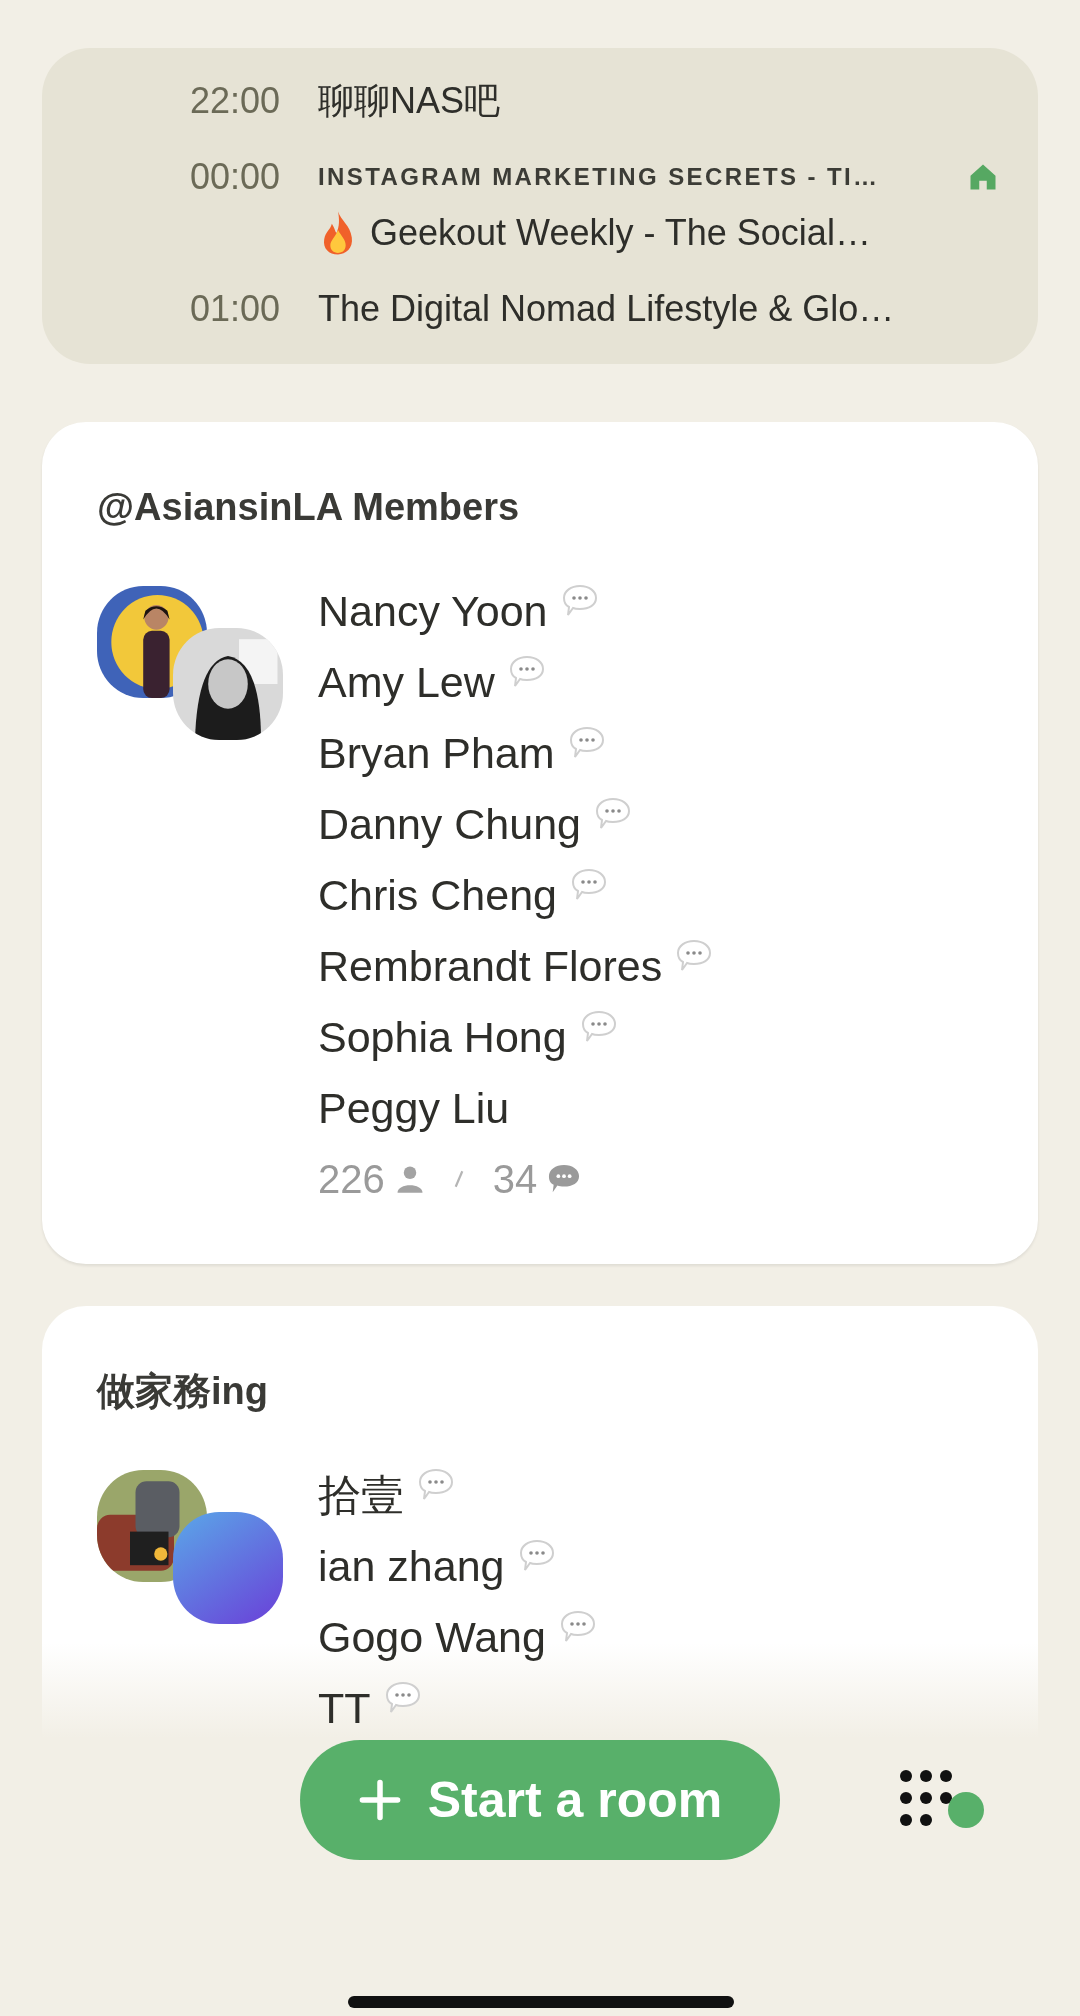  Describe the element at coordinates (436, 753) in the screenshot. I see `member-name: Bryan Pham` at that location.